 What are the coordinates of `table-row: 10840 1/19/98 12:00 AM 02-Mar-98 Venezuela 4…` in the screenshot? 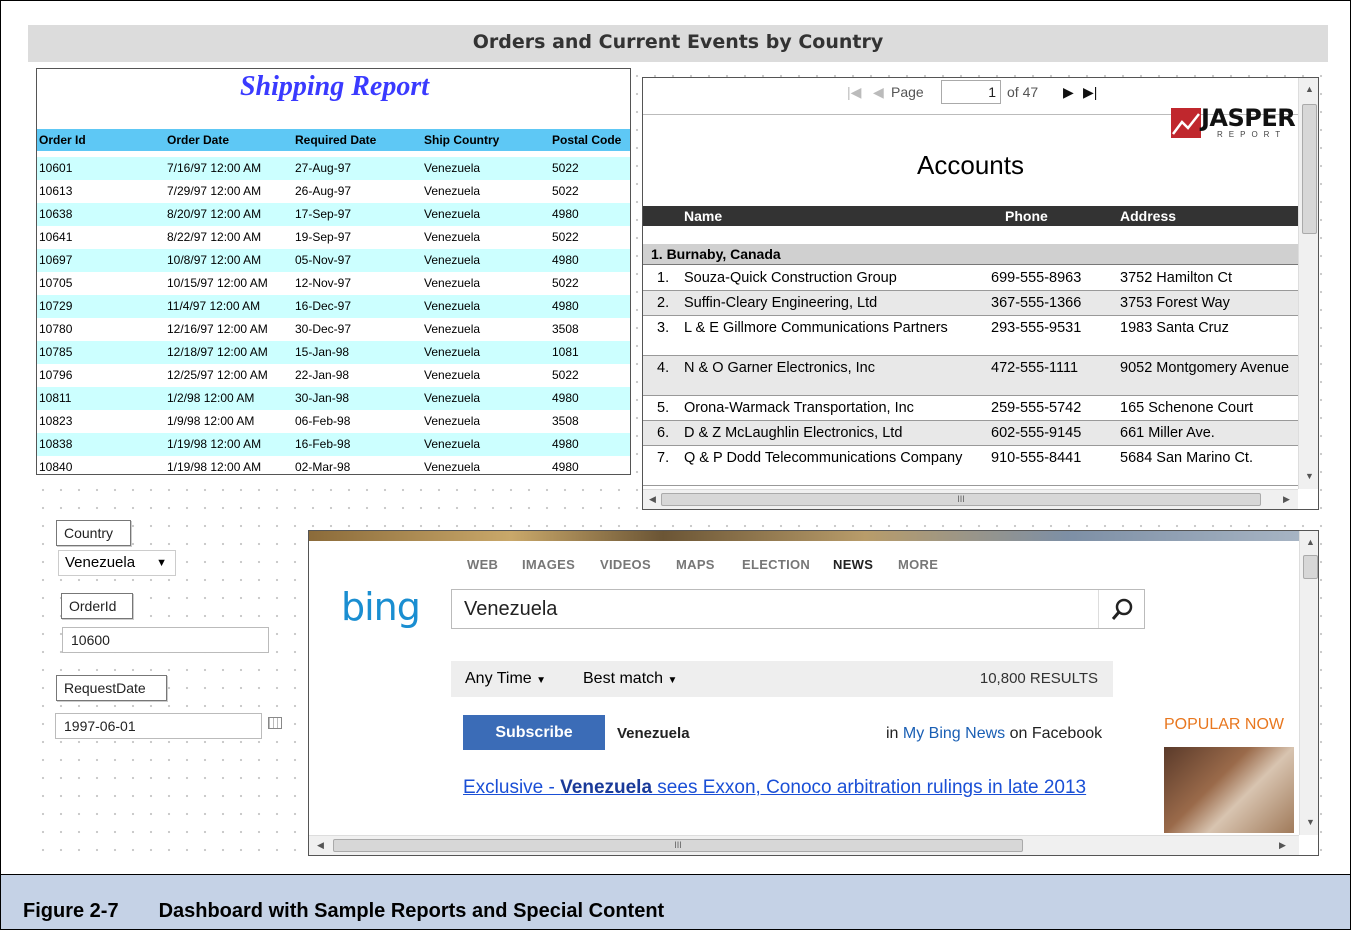 It's located at (333, 465).